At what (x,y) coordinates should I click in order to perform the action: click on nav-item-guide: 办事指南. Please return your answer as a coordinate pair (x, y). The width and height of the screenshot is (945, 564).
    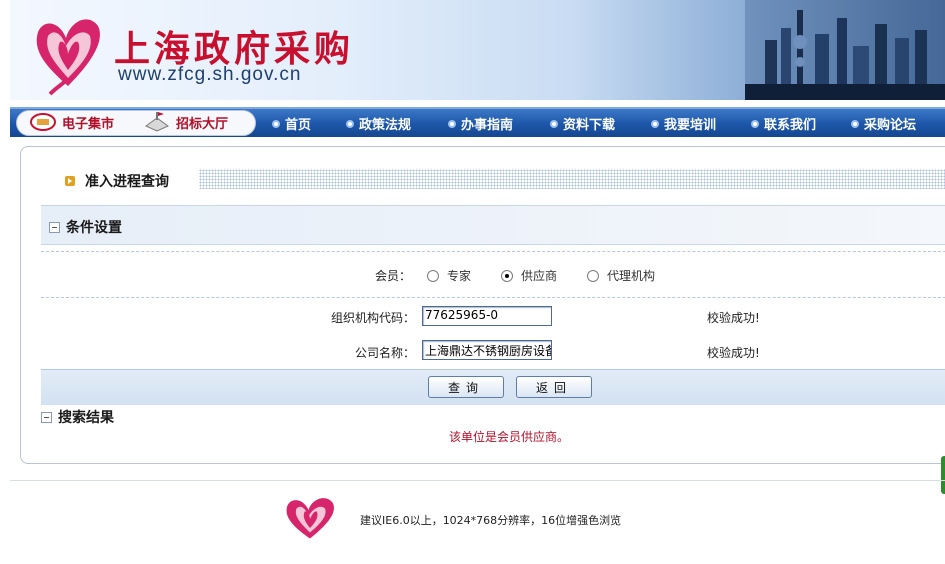
    Looking at the image, I should click on (480, 123).